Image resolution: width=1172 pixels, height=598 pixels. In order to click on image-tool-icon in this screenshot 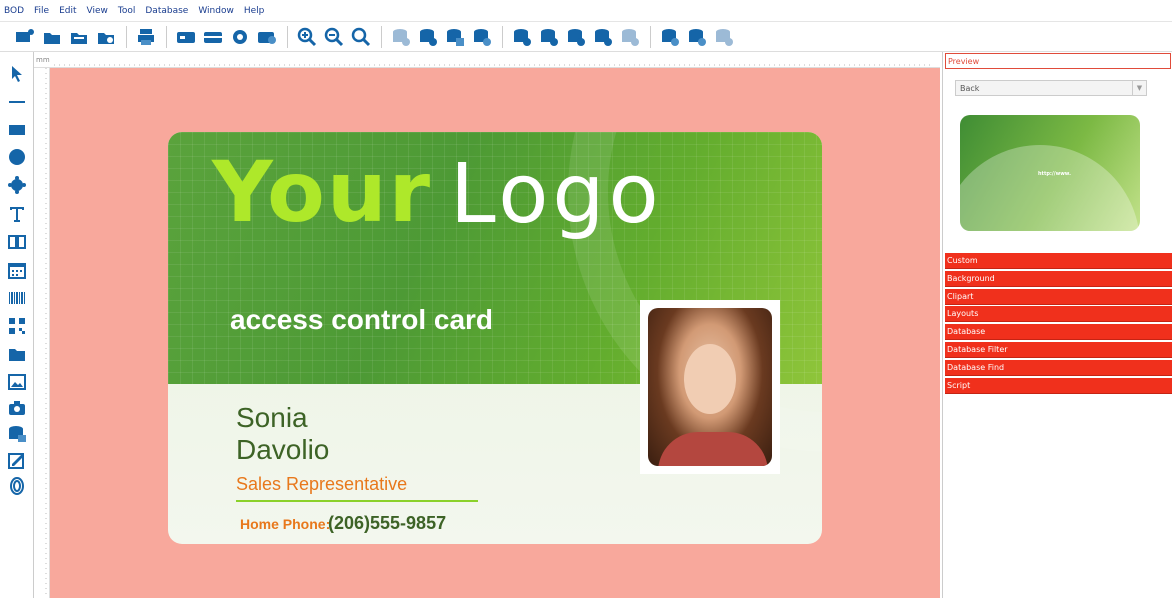, I will do `click(17, 382)`.